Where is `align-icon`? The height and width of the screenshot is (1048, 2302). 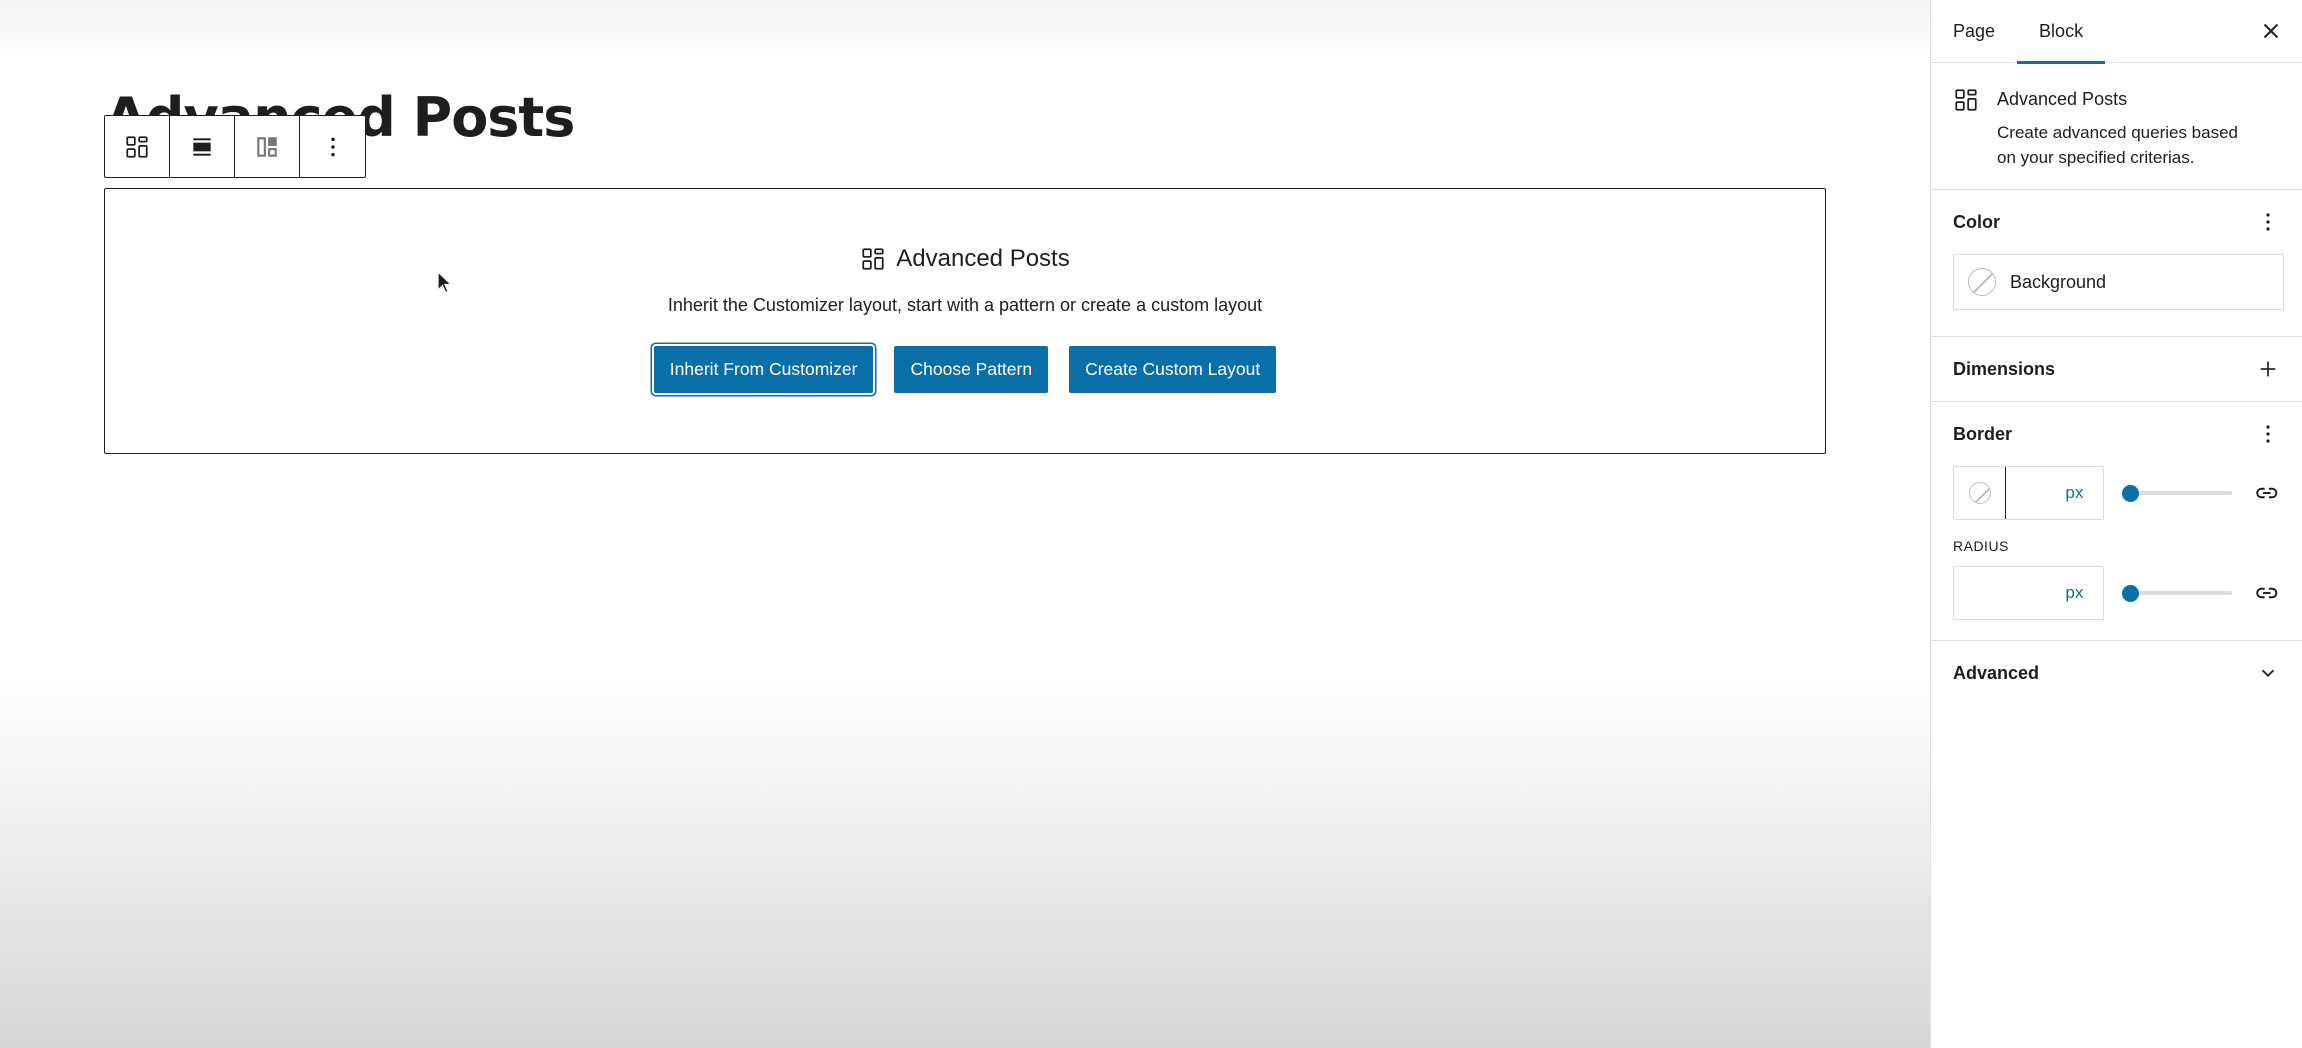 align-icon is located at coordinates (202, 146).